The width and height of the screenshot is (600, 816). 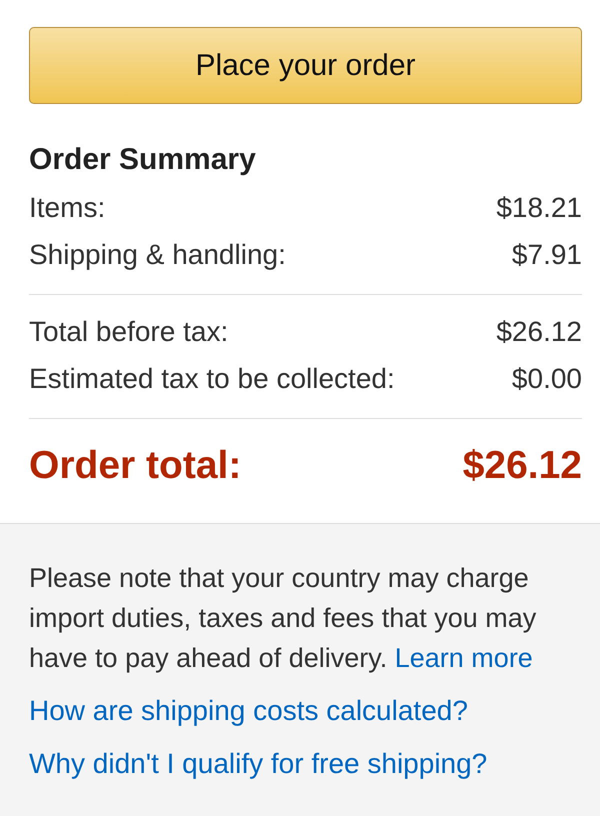 What do you see at coordinates (522, 466) in the screenshot?
I see `order-total-amount: $26.12` at bounding box center [522, 466].